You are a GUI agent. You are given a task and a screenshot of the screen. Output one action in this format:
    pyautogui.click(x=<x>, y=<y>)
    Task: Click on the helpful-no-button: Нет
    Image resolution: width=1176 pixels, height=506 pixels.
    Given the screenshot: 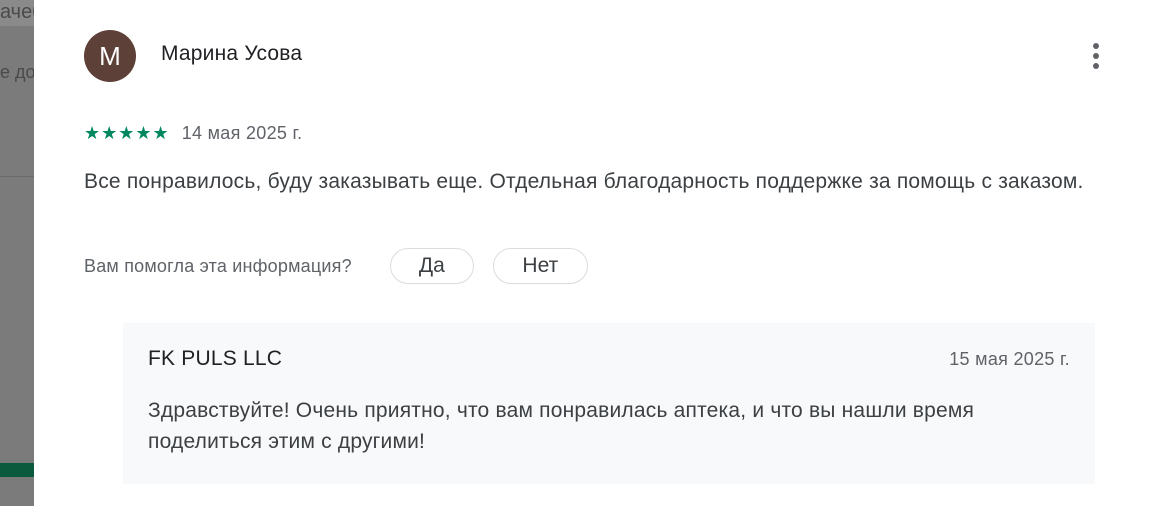 What is the action you would take?
    pyautogui.click(x=540, y=266)
    